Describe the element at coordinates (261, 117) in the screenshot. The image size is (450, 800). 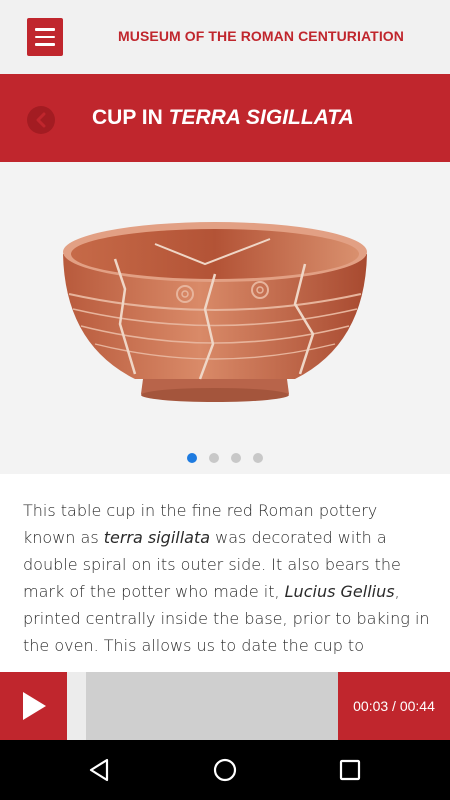
I see `page-title-italic: TERRA SIGILLATA` at that location.